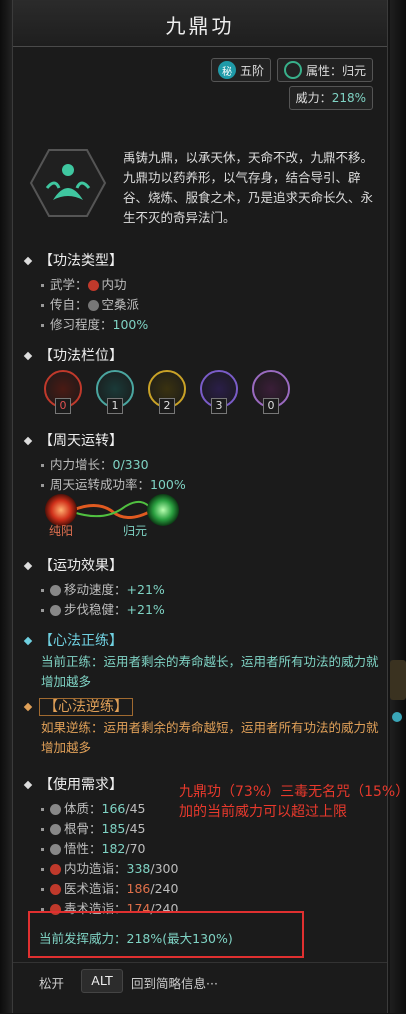 This screenshot has height=1014, width=406. Describe the element at coordinates (73, 784) in the screenshot. I see `section-requirement-header: 【使用需求】` at that location.